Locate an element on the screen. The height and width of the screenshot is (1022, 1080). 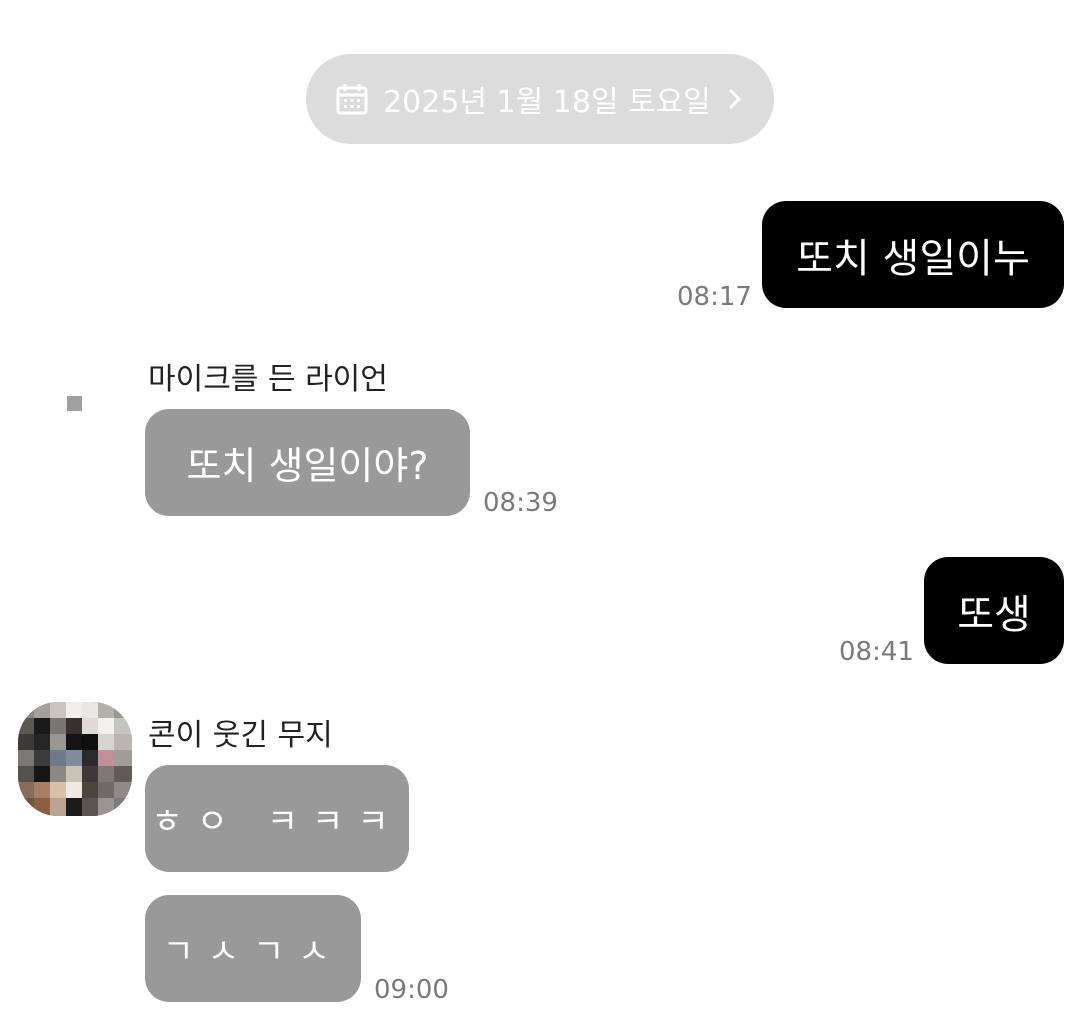
other-message-bubble: ㅎㅇ ㅋㅋㅋ is located at coordinates (277, 818).